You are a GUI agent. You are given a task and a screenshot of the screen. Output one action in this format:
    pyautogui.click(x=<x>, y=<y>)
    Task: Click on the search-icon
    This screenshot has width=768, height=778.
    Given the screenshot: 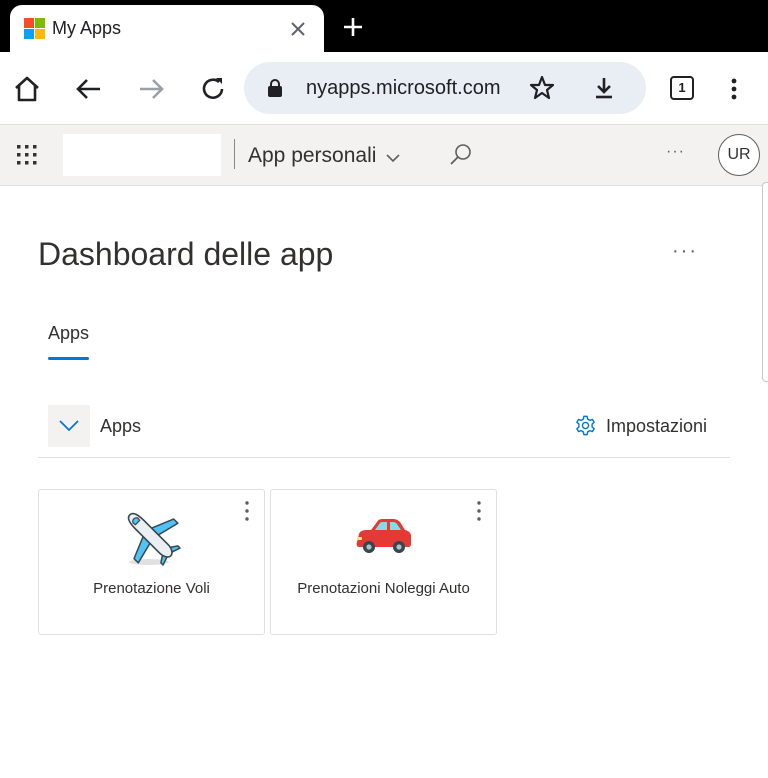 What is the action you would take?
    pyautogui.click(x=461, y=155)
    